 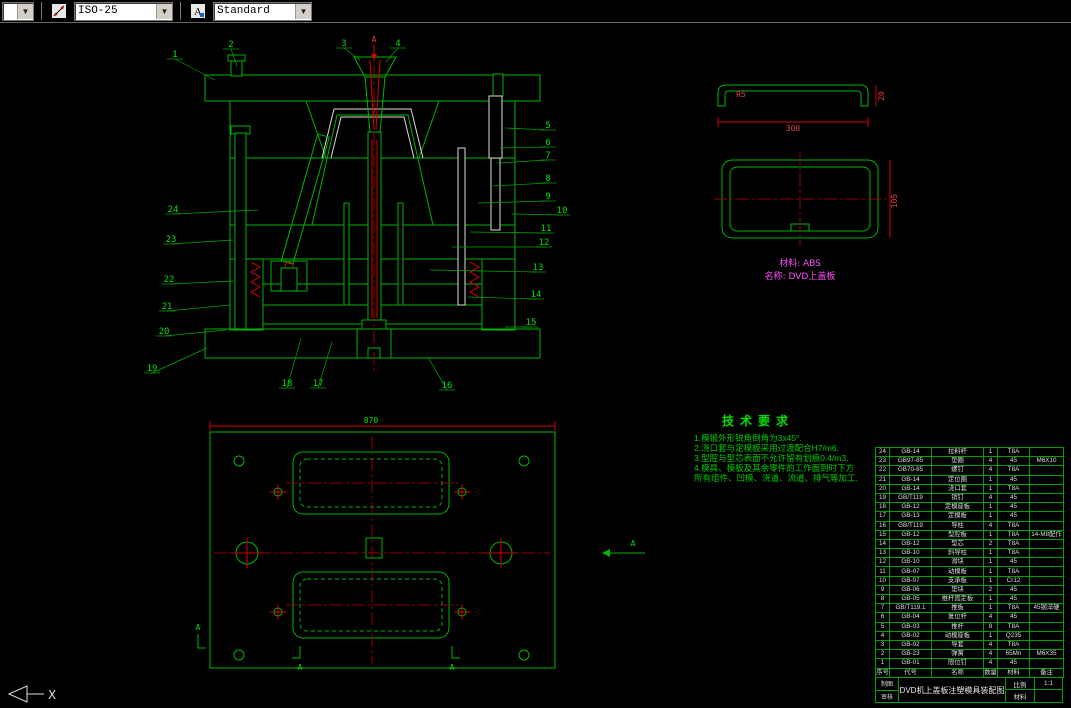 What do you see at coordinates (969, 654) in the screenshot?
I see `parts-table-row: 2 GB-23 弹簧 4 65Mn M6X35` at bounding box center [969, 654].